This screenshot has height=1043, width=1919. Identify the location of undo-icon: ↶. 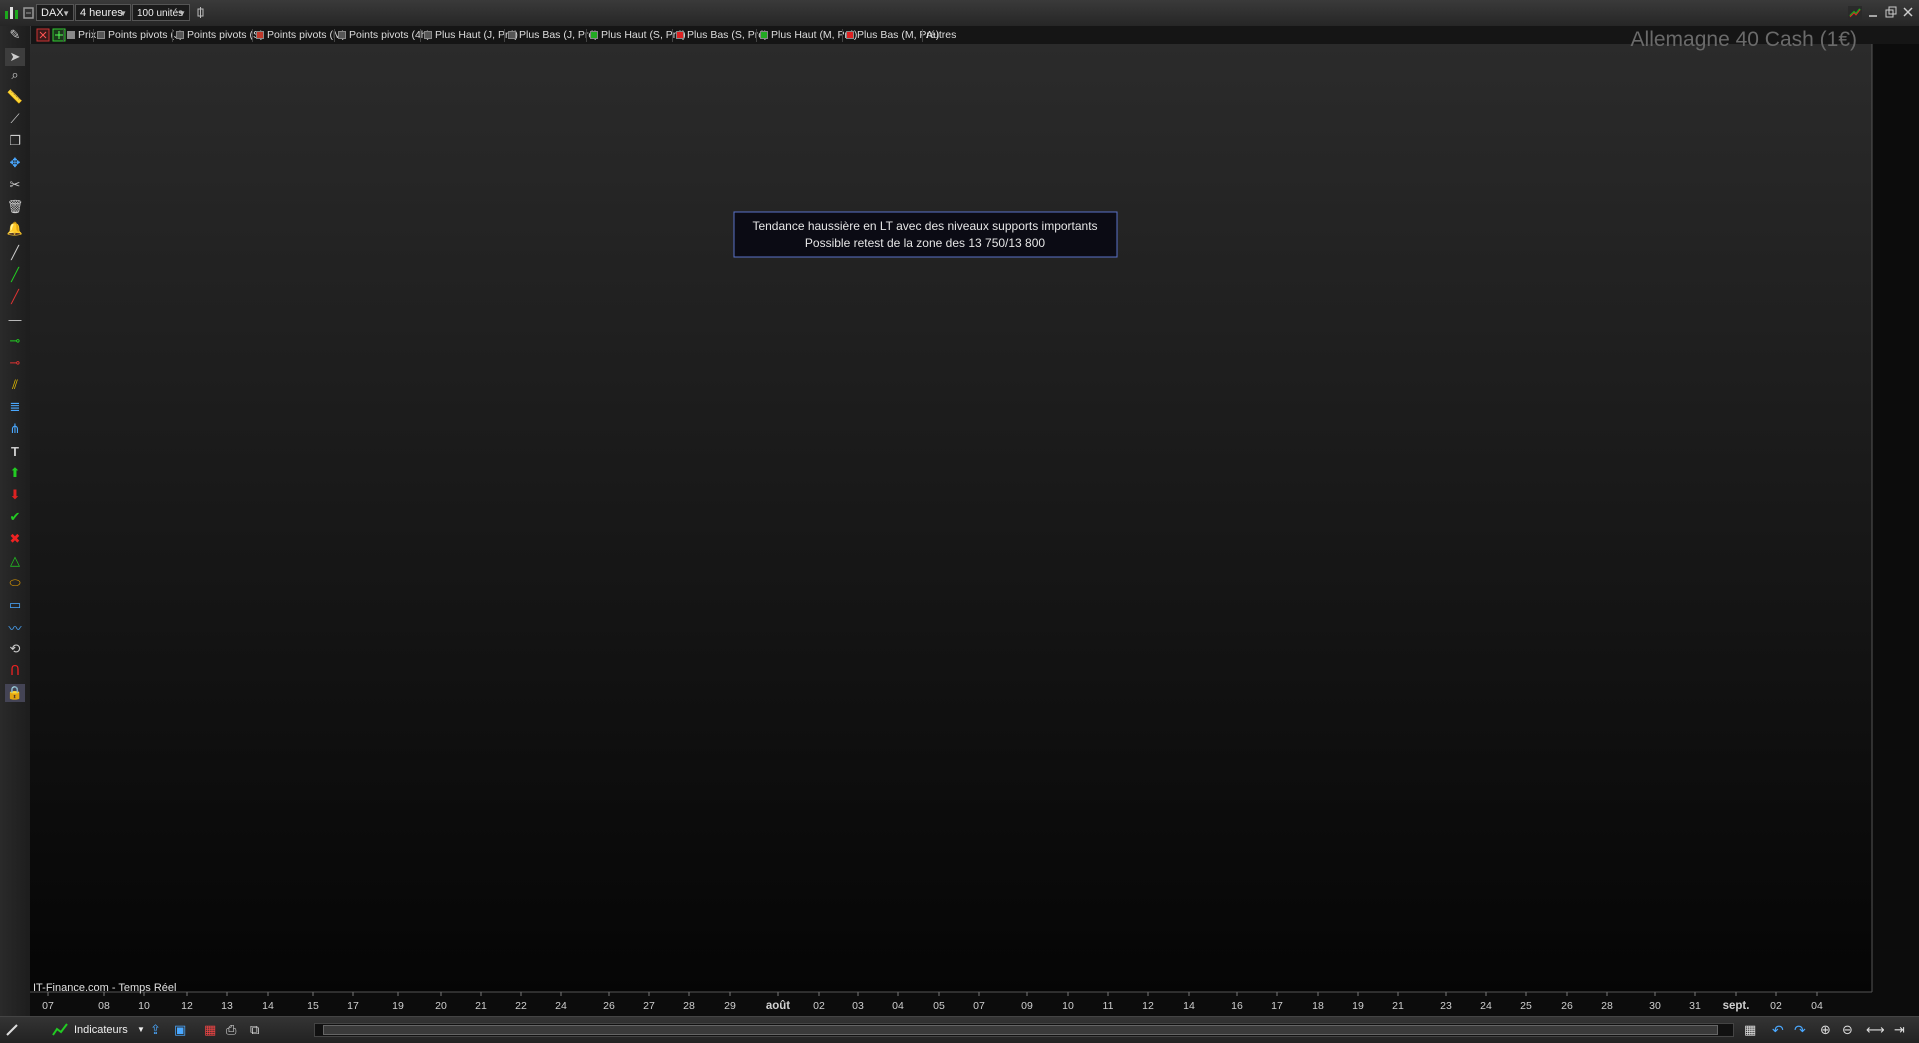
(1780, 1030).